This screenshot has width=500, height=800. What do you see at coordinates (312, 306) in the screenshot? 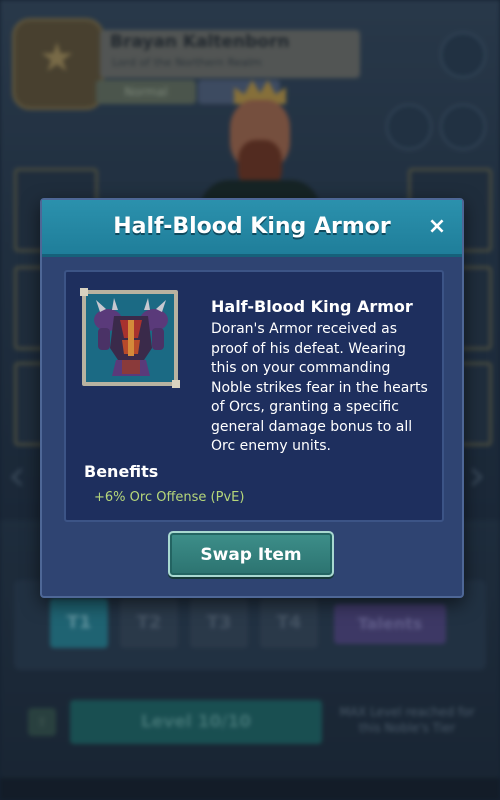
I see `item-name: Half-Blood King Armor` at bounding box center [312, 306].